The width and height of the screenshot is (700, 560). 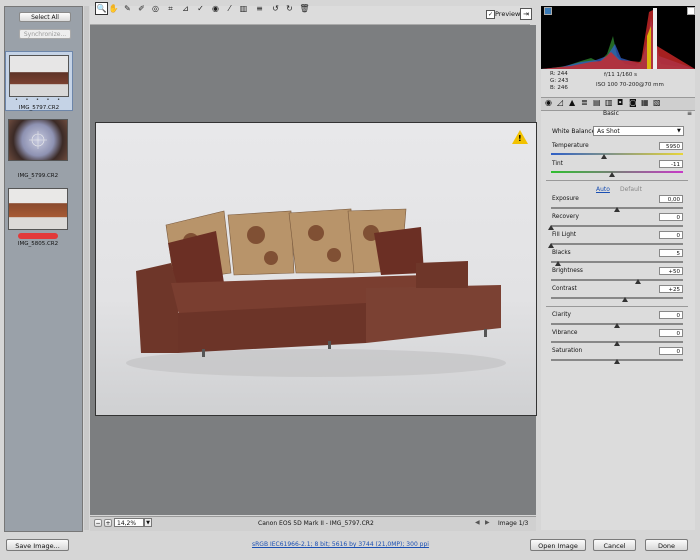 What do you see at coordinates (671, 271) in the screenshot?
I see `slider-value-field: +50` at bounding box center [671, 271].